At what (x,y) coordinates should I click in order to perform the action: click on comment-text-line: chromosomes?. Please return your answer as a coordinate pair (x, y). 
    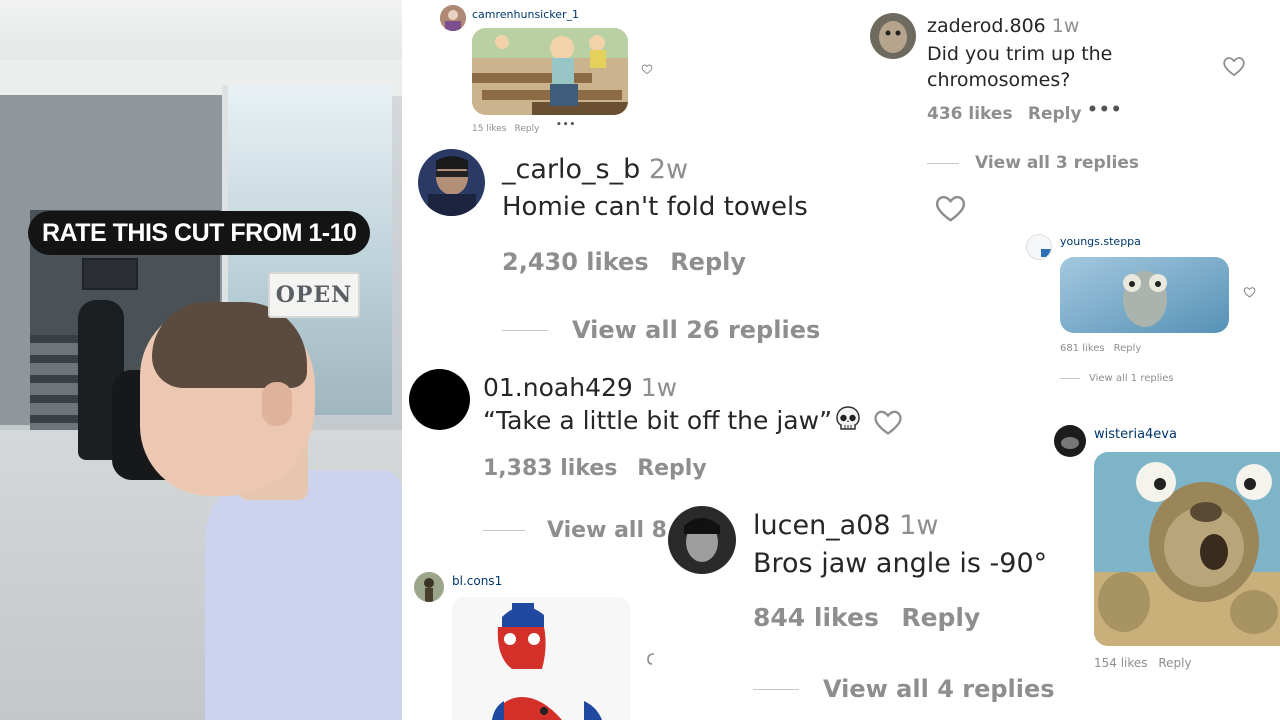
    Looking at the image, I should click on (999, 80).